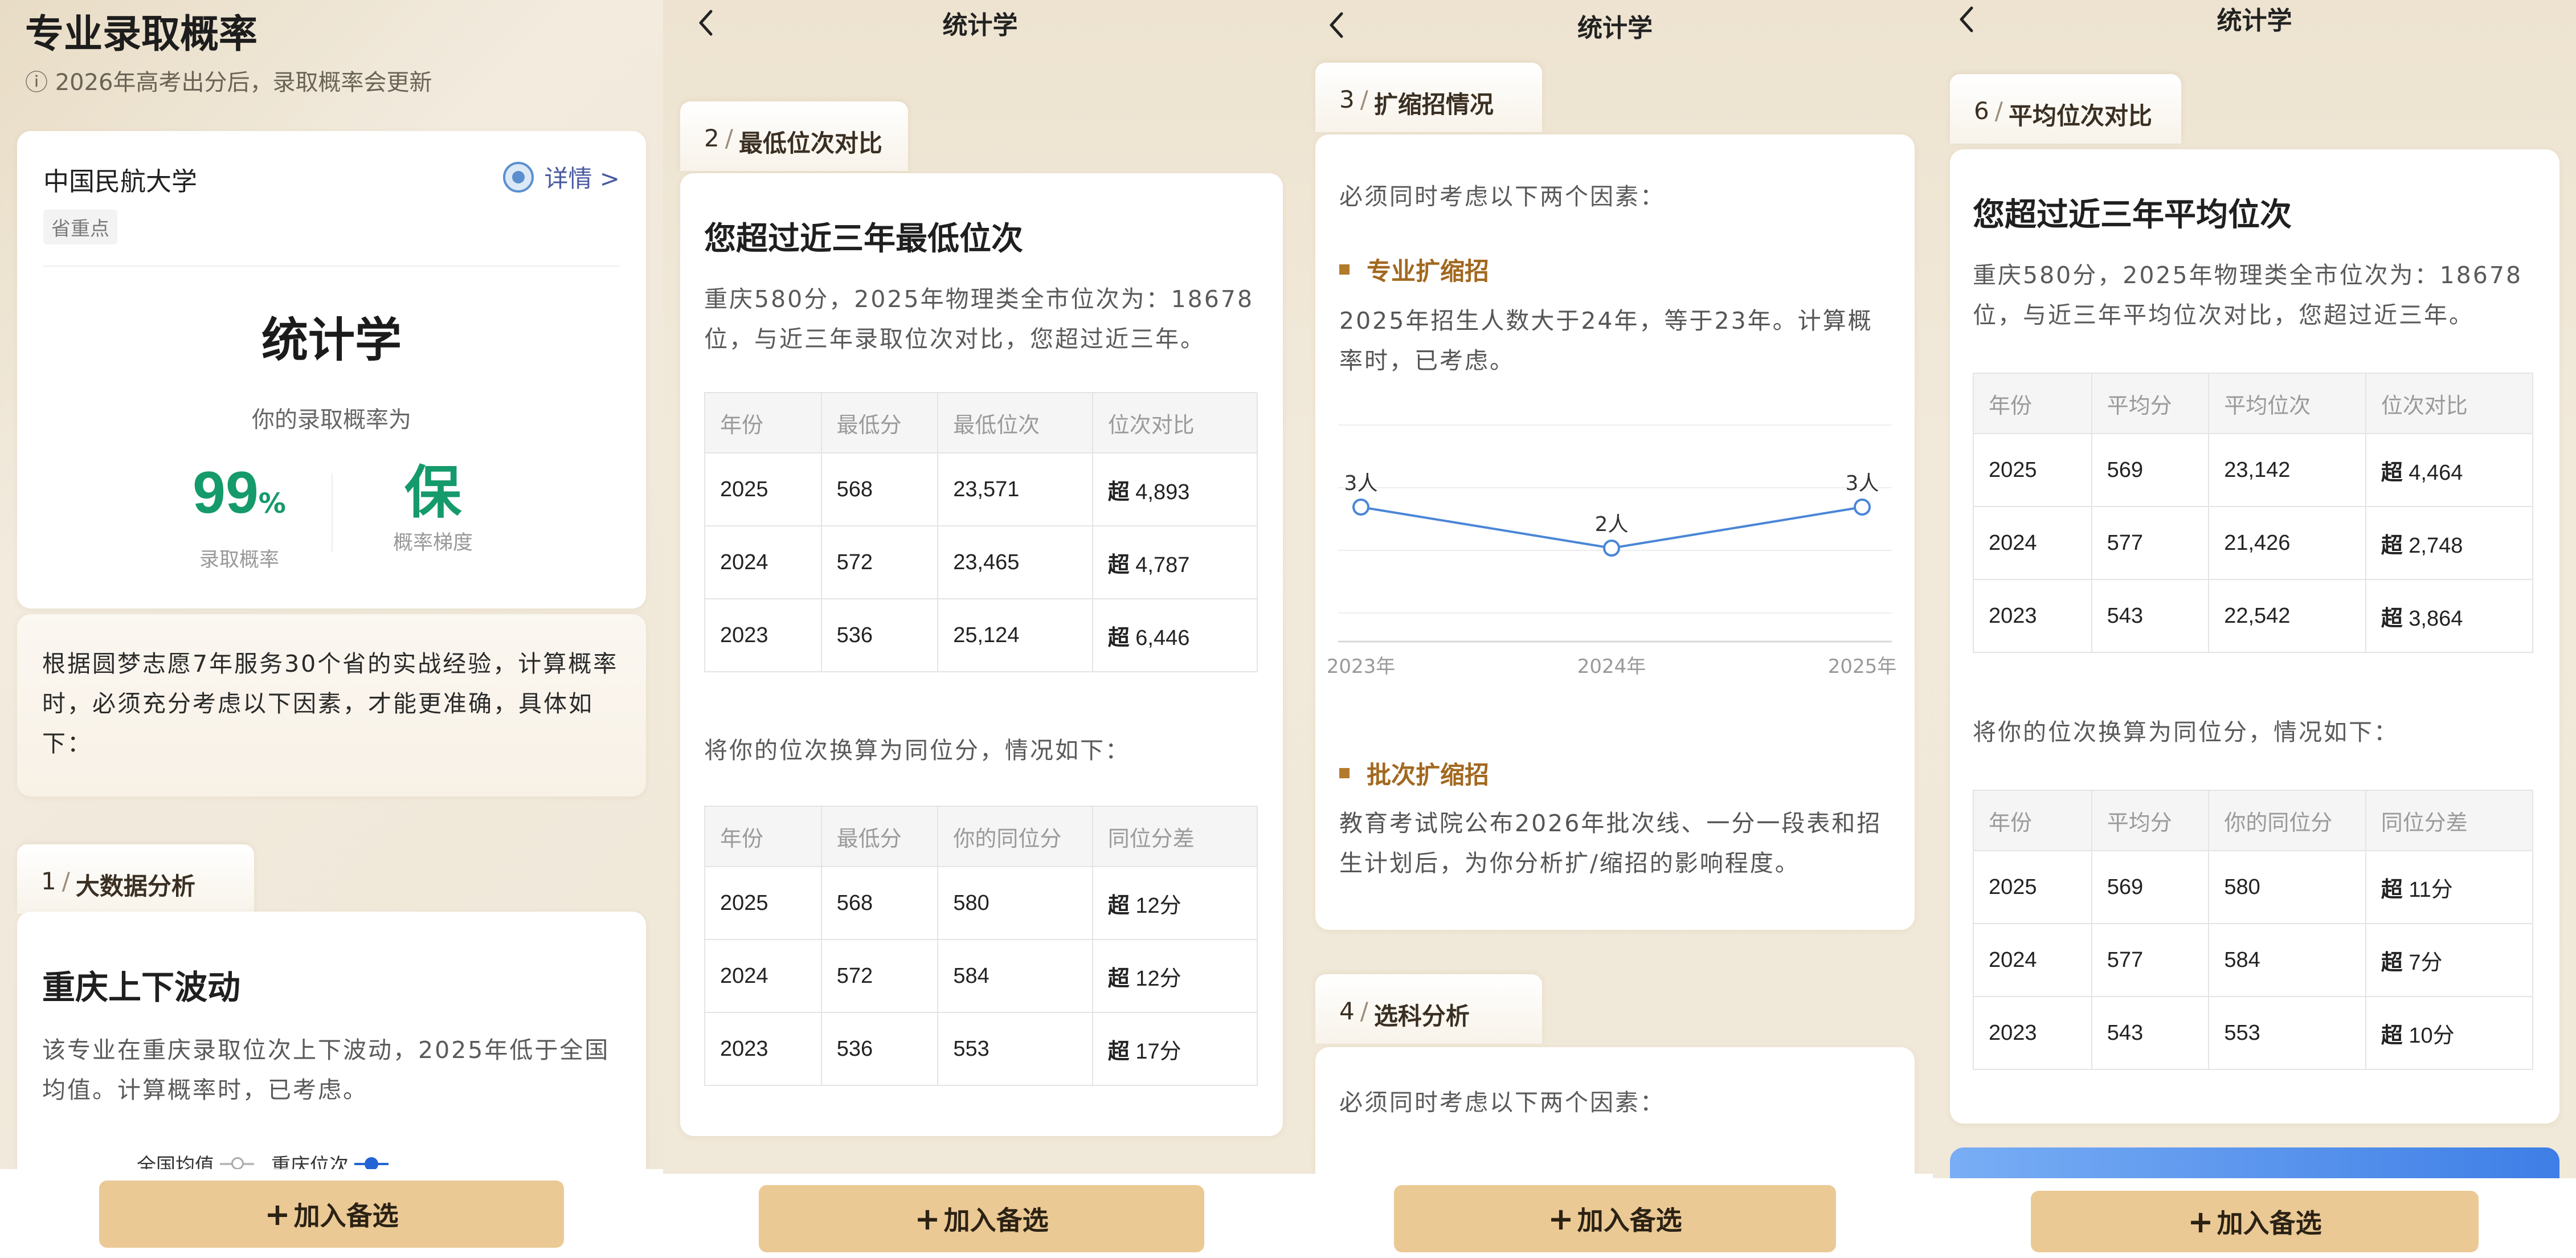 The width and height of the screenshot is (2576, 1258). I want to click on probability-caption: 录取概率, so click(239, 560).